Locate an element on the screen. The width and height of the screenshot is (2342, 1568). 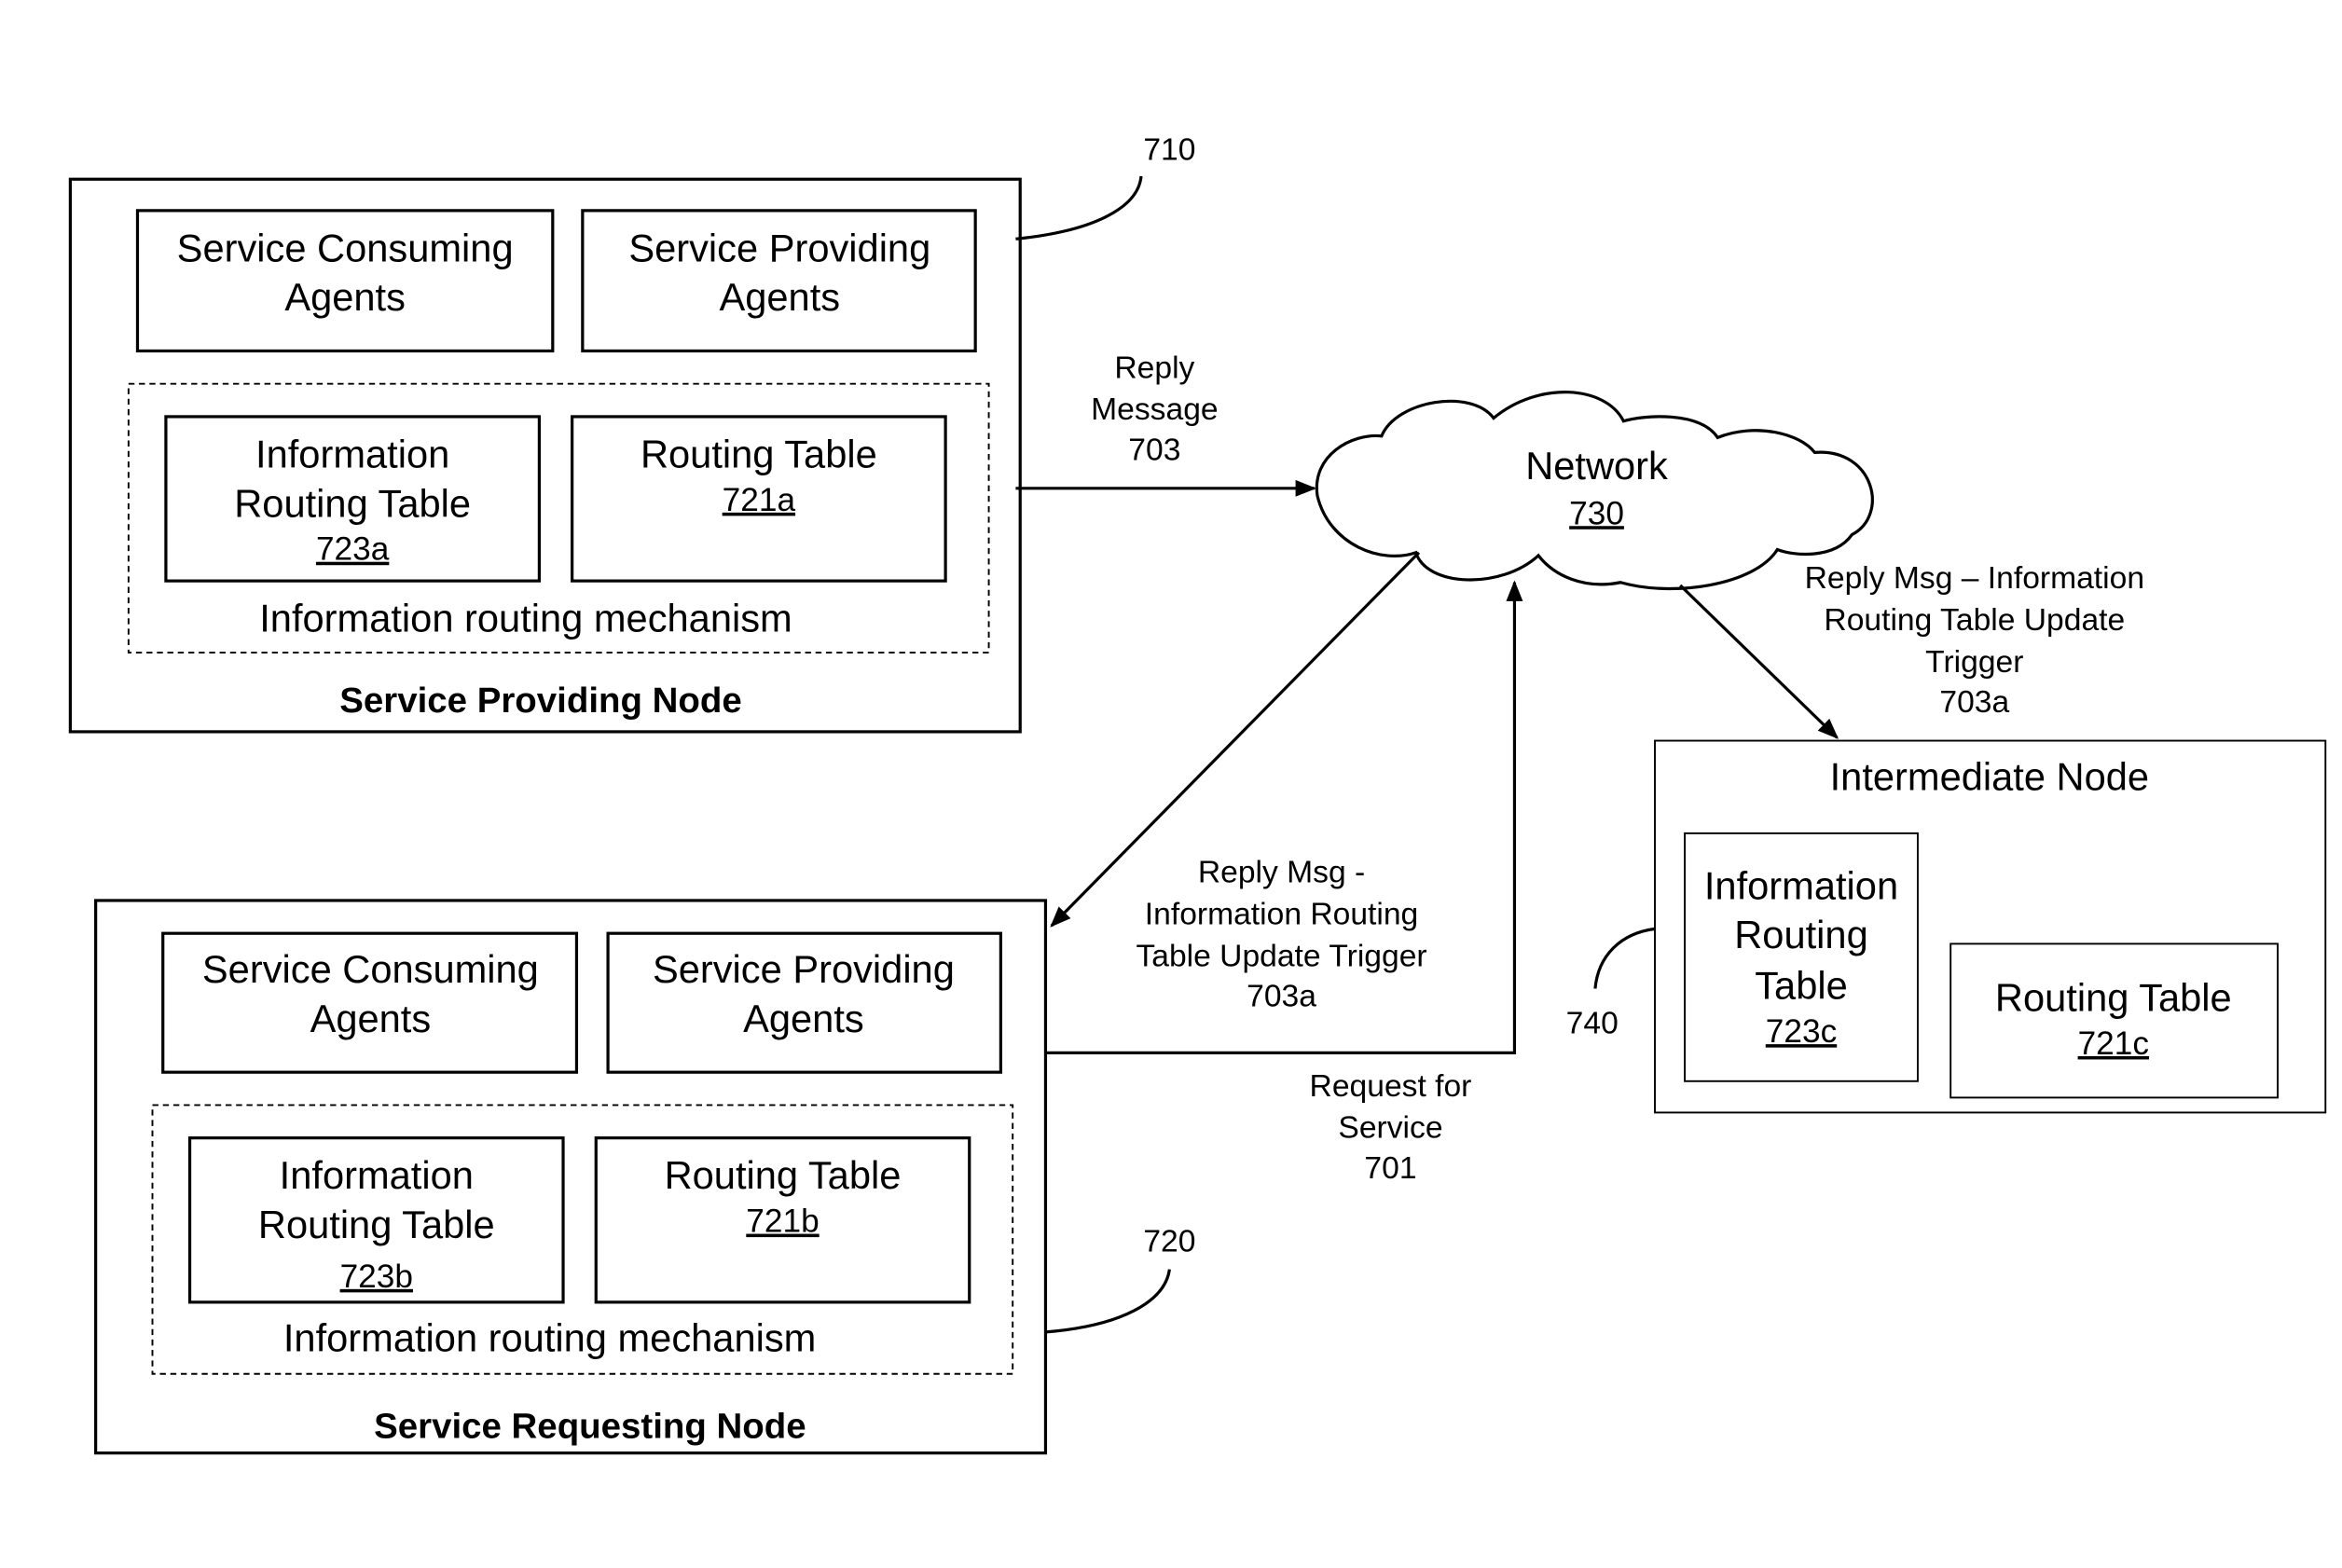
provider-node-ref: 710 is located at coordinates (1169, 149).